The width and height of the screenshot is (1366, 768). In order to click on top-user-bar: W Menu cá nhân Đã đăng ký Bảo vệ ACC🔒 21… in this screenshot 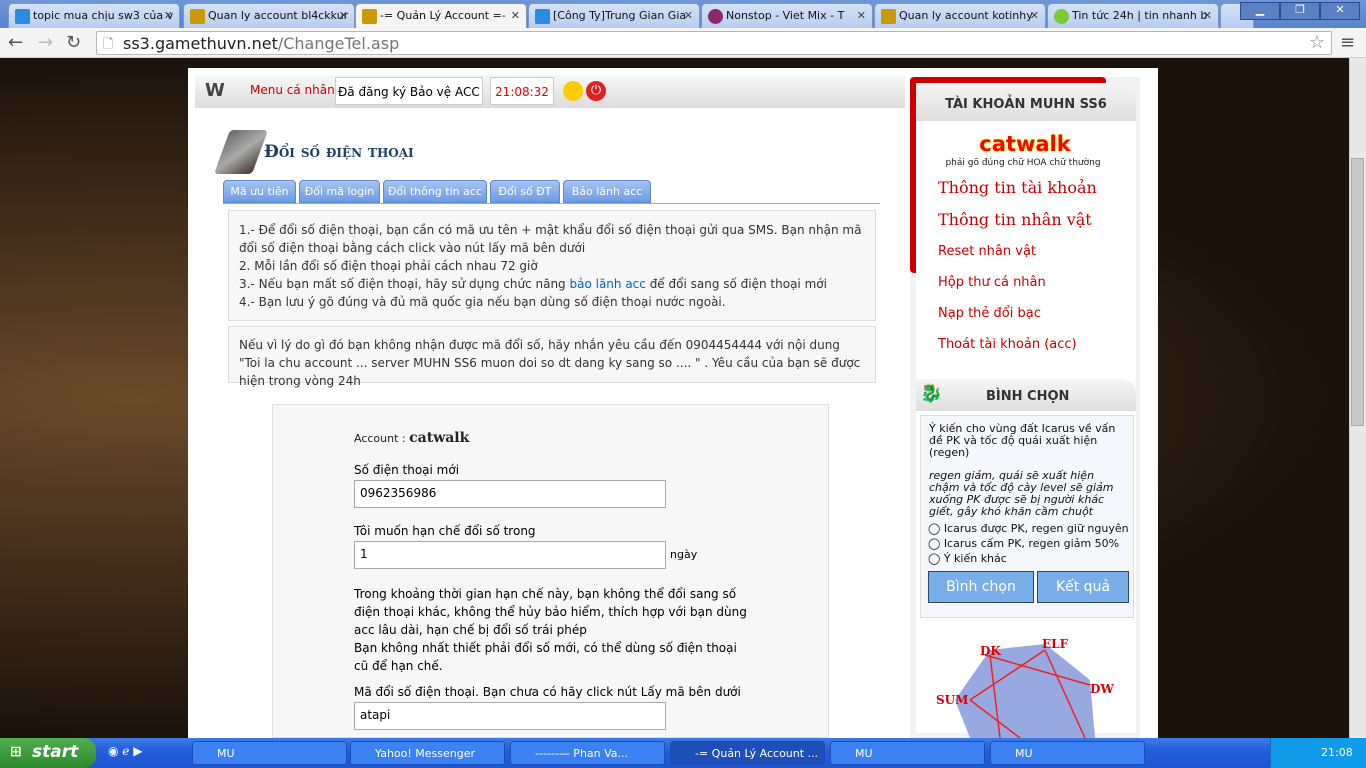, I will do `click(550, 91)`.